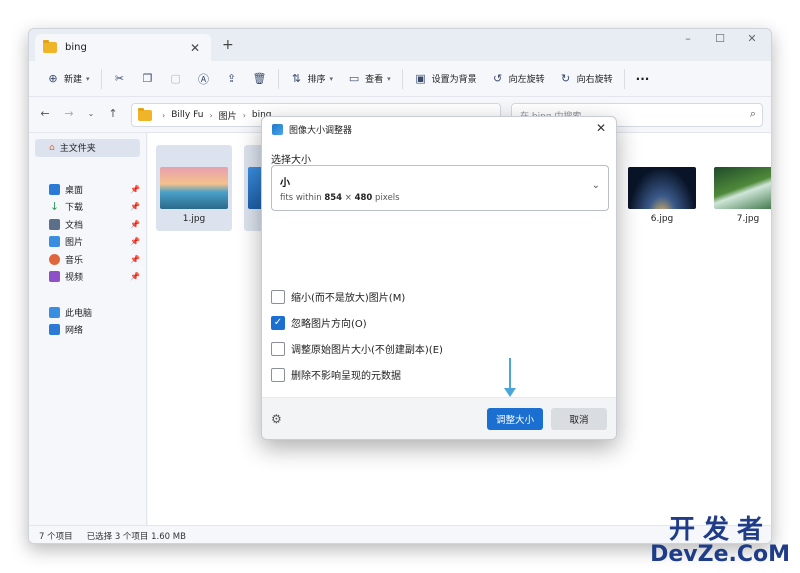  I want to click on up-arrow-icon: ↑, so click(113, 113).